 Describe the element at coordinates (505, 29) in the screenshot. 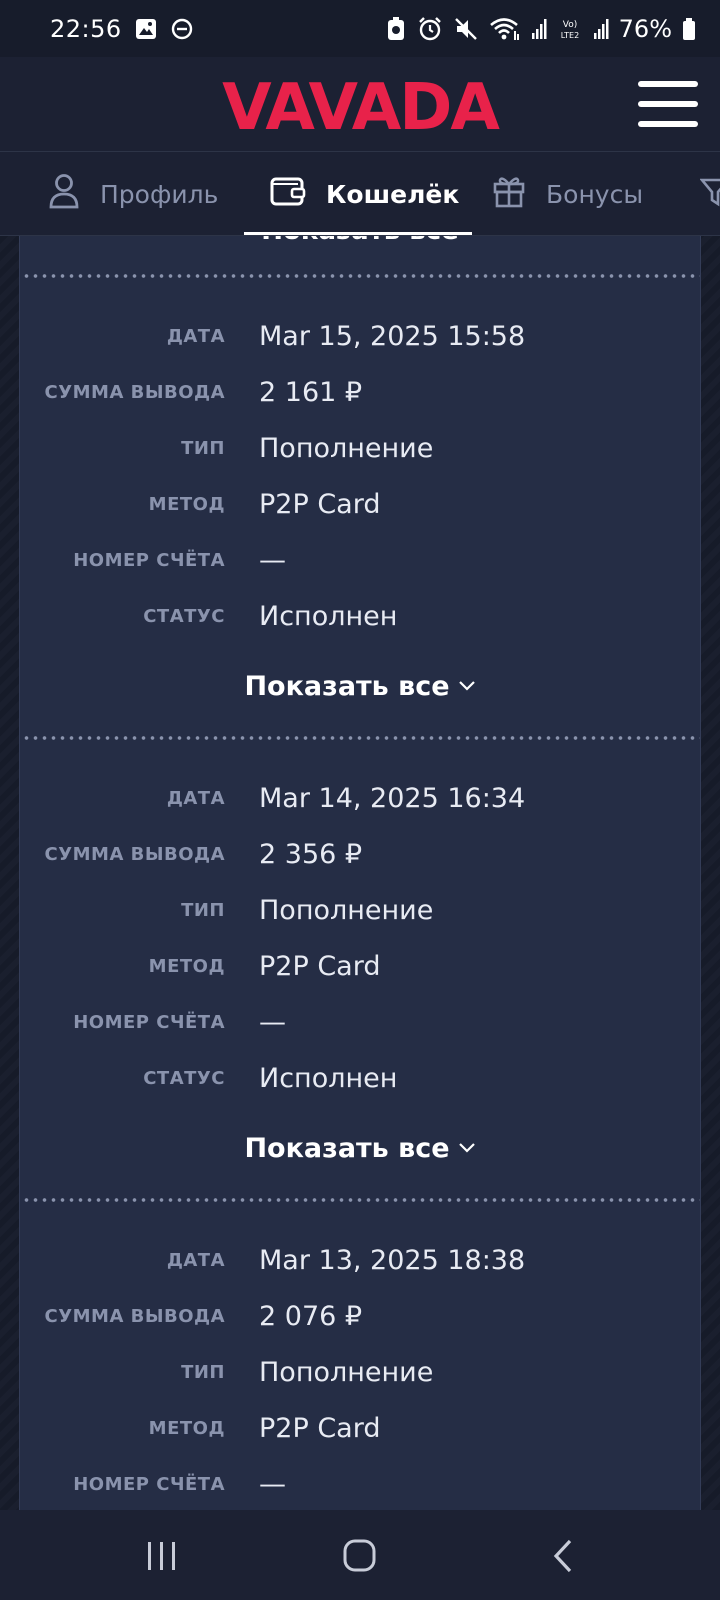

I see `wifi-icon` at that location.